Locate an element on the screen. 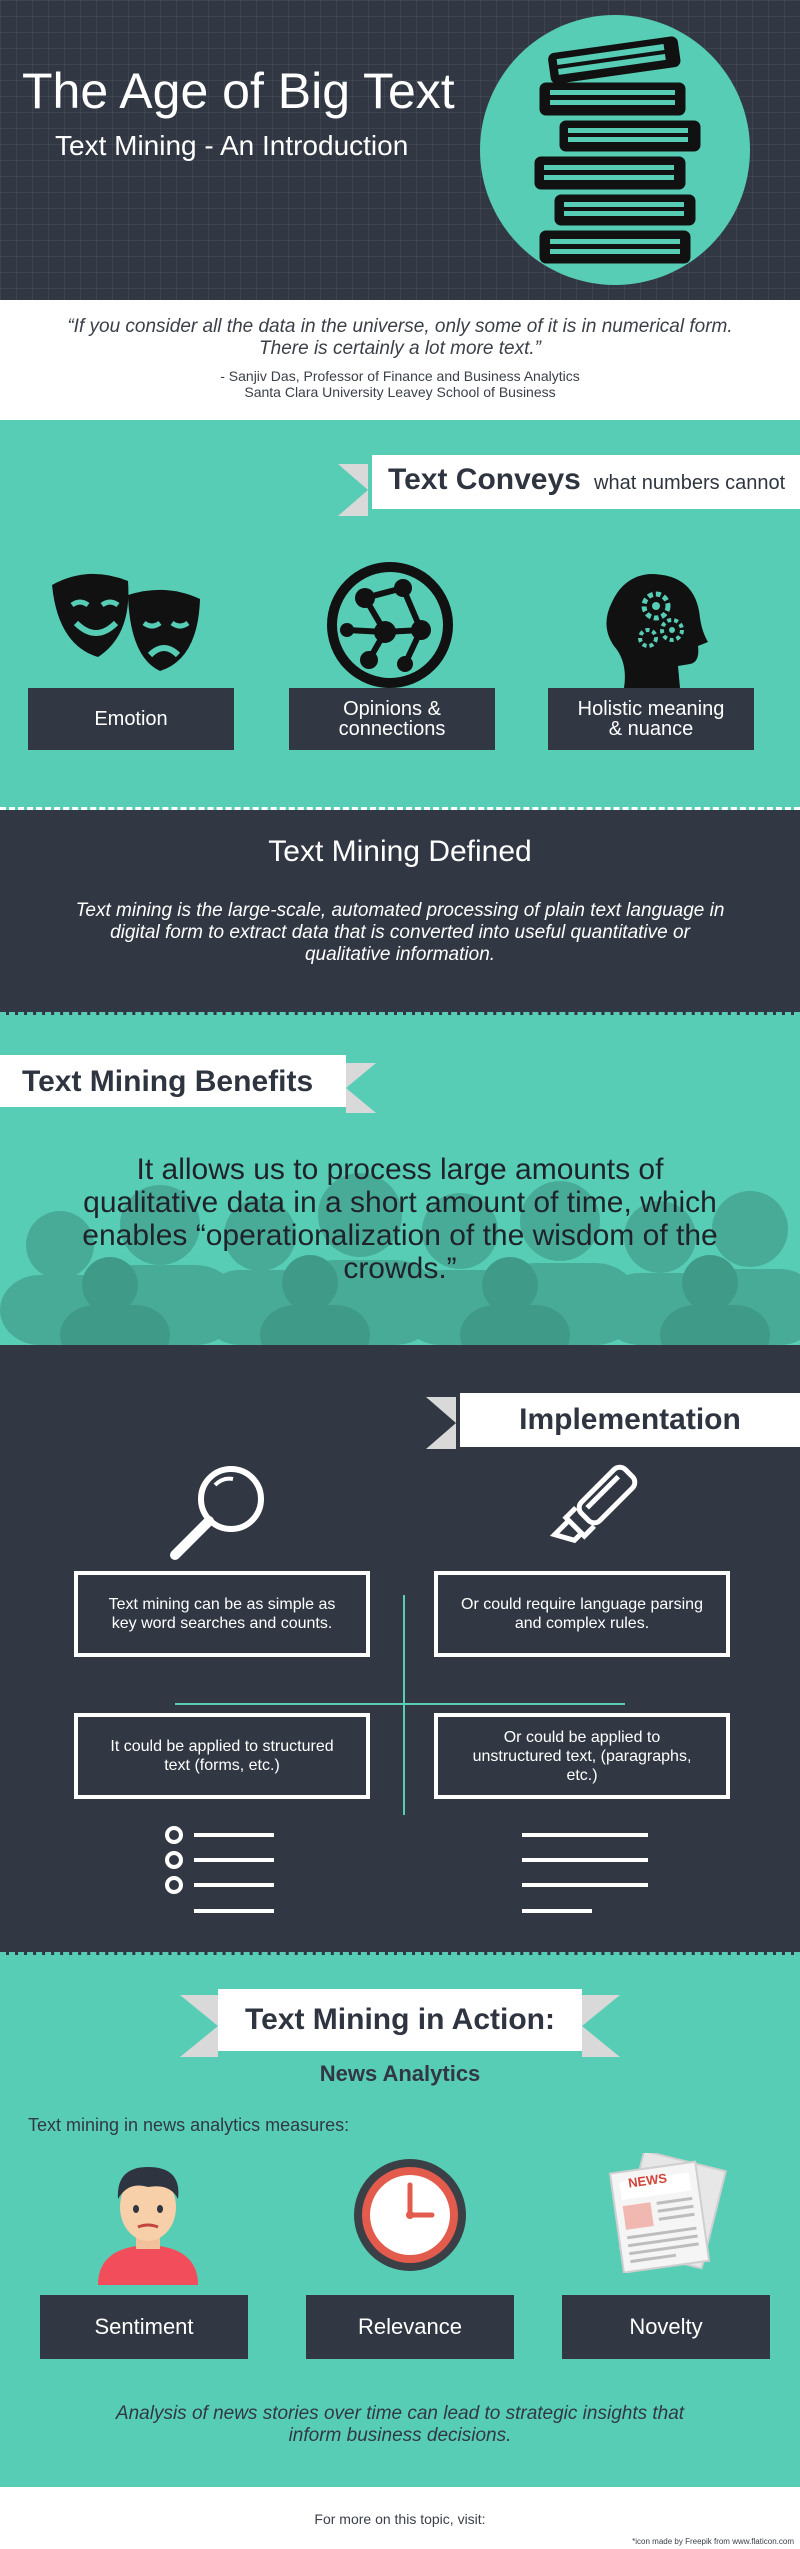  measure-box-relevance: Relevance is located at coordinates (410, 2327).